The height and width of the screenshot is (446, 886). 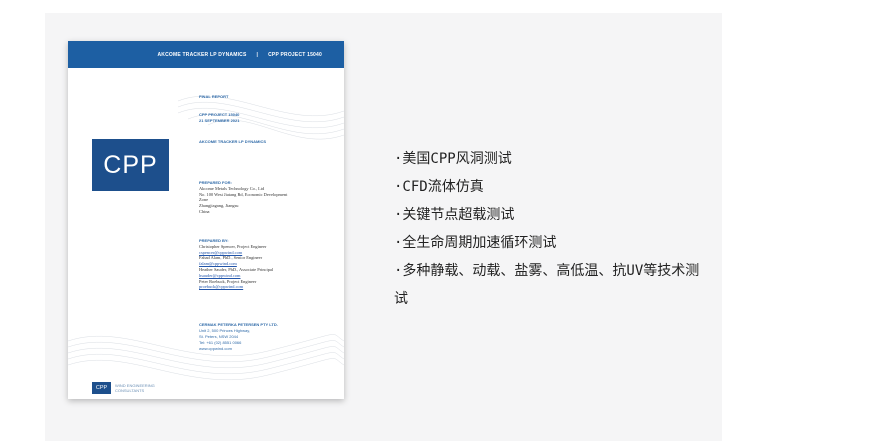 What do you see at coordinates (233, 246) in the screenshot?
I see `person-line: Christopher Spencer, Project Engineer` at bounding box center [233, 246].